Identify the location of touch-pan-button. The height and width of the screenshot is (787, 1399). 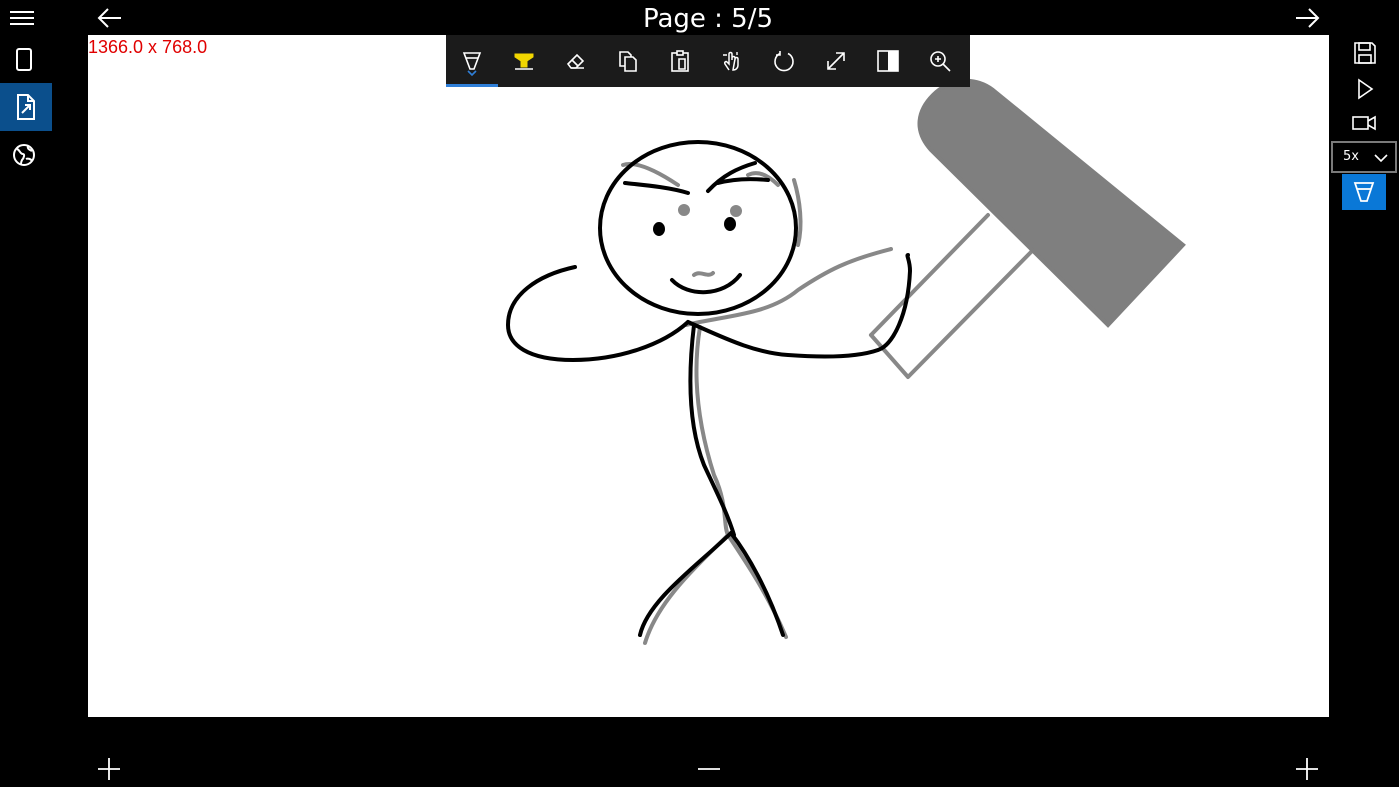
(732, 61).